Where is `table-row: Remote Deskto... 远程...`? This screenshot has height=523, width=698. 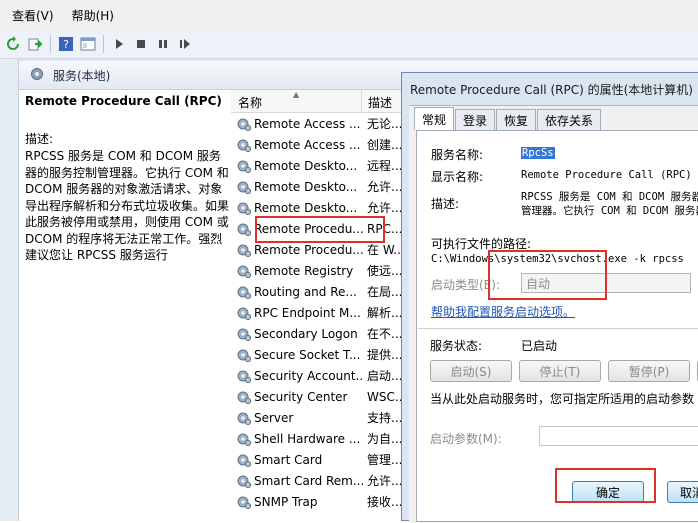
table-row: Remote Deskto... 远程... is located at coordinates (318, 165).